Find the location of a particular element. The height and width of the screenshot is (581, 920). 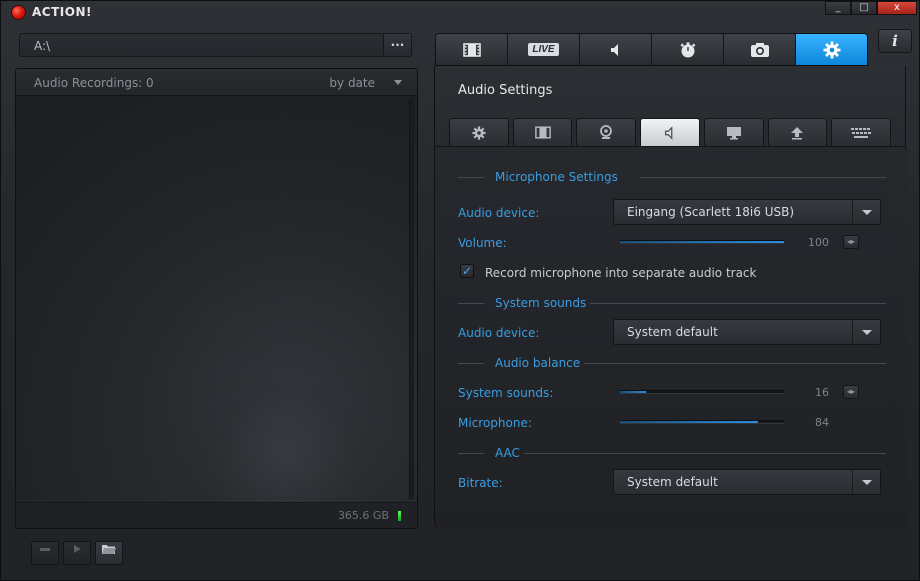

recordings-header: Audio Recordings: 0 by date is located at coordinates (216, 82).